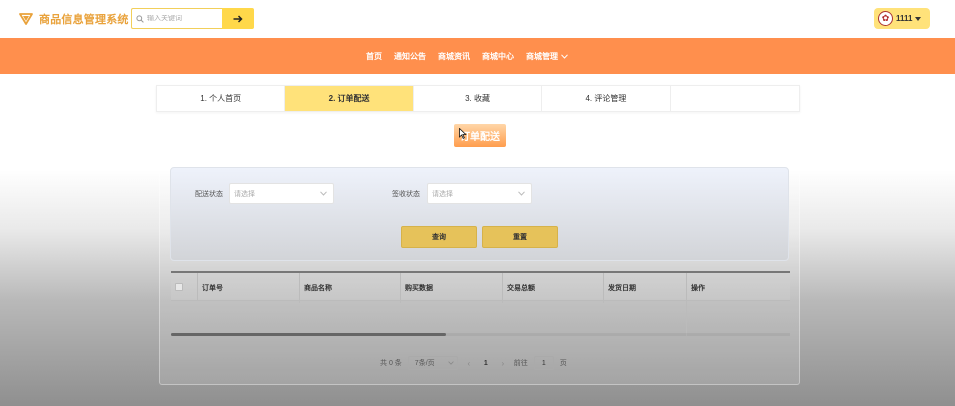 The height and width of the screenshot is (406, 955). What do you see at coordinates (542, 55) in the screenshot?
I see `nav-item-mall-manage-label: 商城管理` at bounding box center [542, 55].